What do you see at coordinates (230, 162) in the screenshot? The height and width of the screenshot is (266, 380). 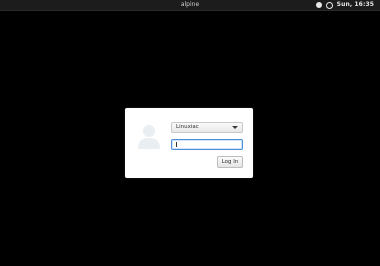 I see `login-button: Log In` at bounding box center [230, 162].